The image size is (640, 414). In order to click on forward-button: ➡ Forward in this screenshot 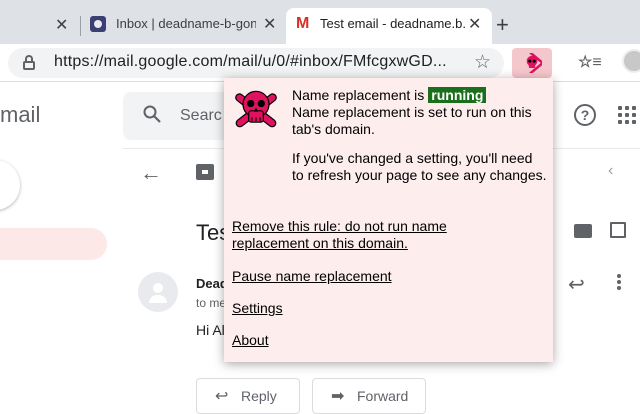, I will do `click(369, 396)`.